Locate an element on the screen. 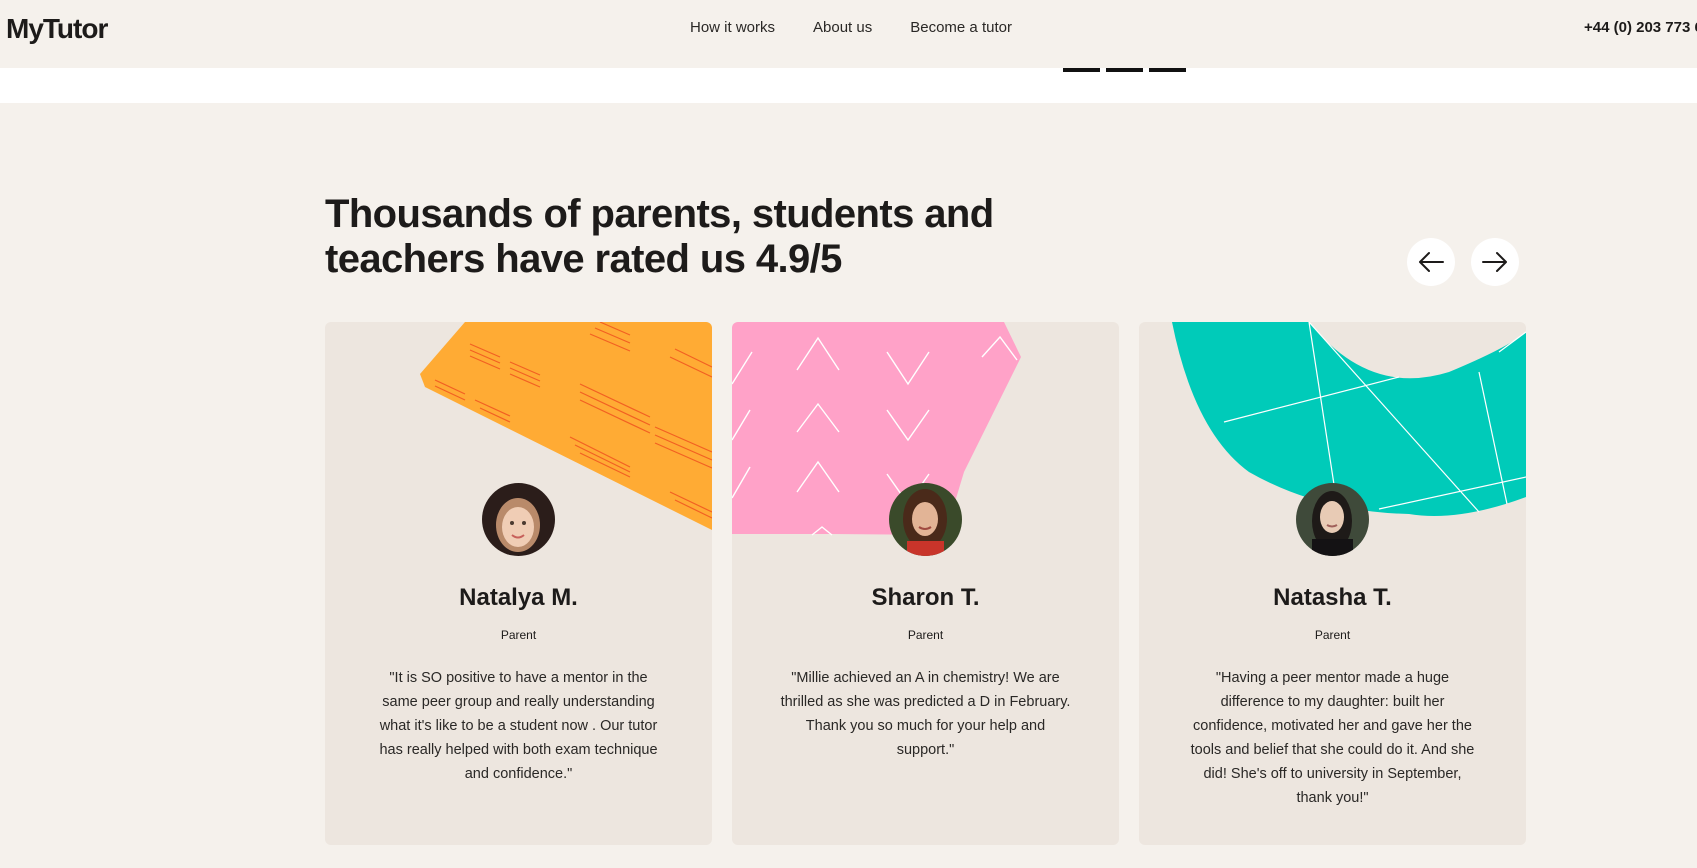 Image resolution: width=1697 pixels, height=868 pixels. phone-number: +44 (0) 203 773 6 is located at coordinates (1640, 27).